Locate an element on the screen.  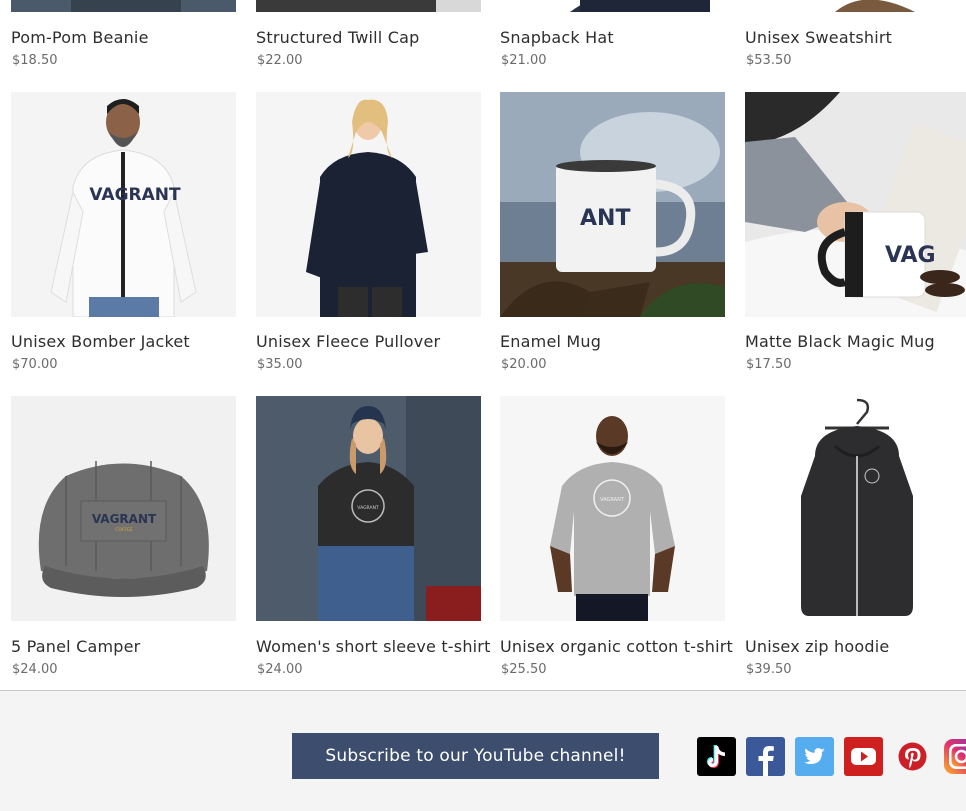
facebook-icon is located at coordinates (765, 756).